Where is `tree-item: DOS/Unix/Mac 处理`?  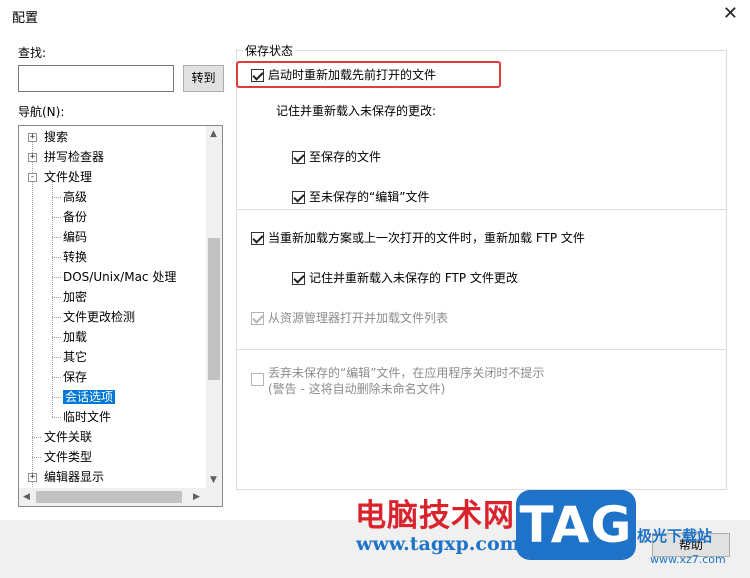 tree-item: DOS/Unix/Mac 处理 is located at coordinates (119, 277).